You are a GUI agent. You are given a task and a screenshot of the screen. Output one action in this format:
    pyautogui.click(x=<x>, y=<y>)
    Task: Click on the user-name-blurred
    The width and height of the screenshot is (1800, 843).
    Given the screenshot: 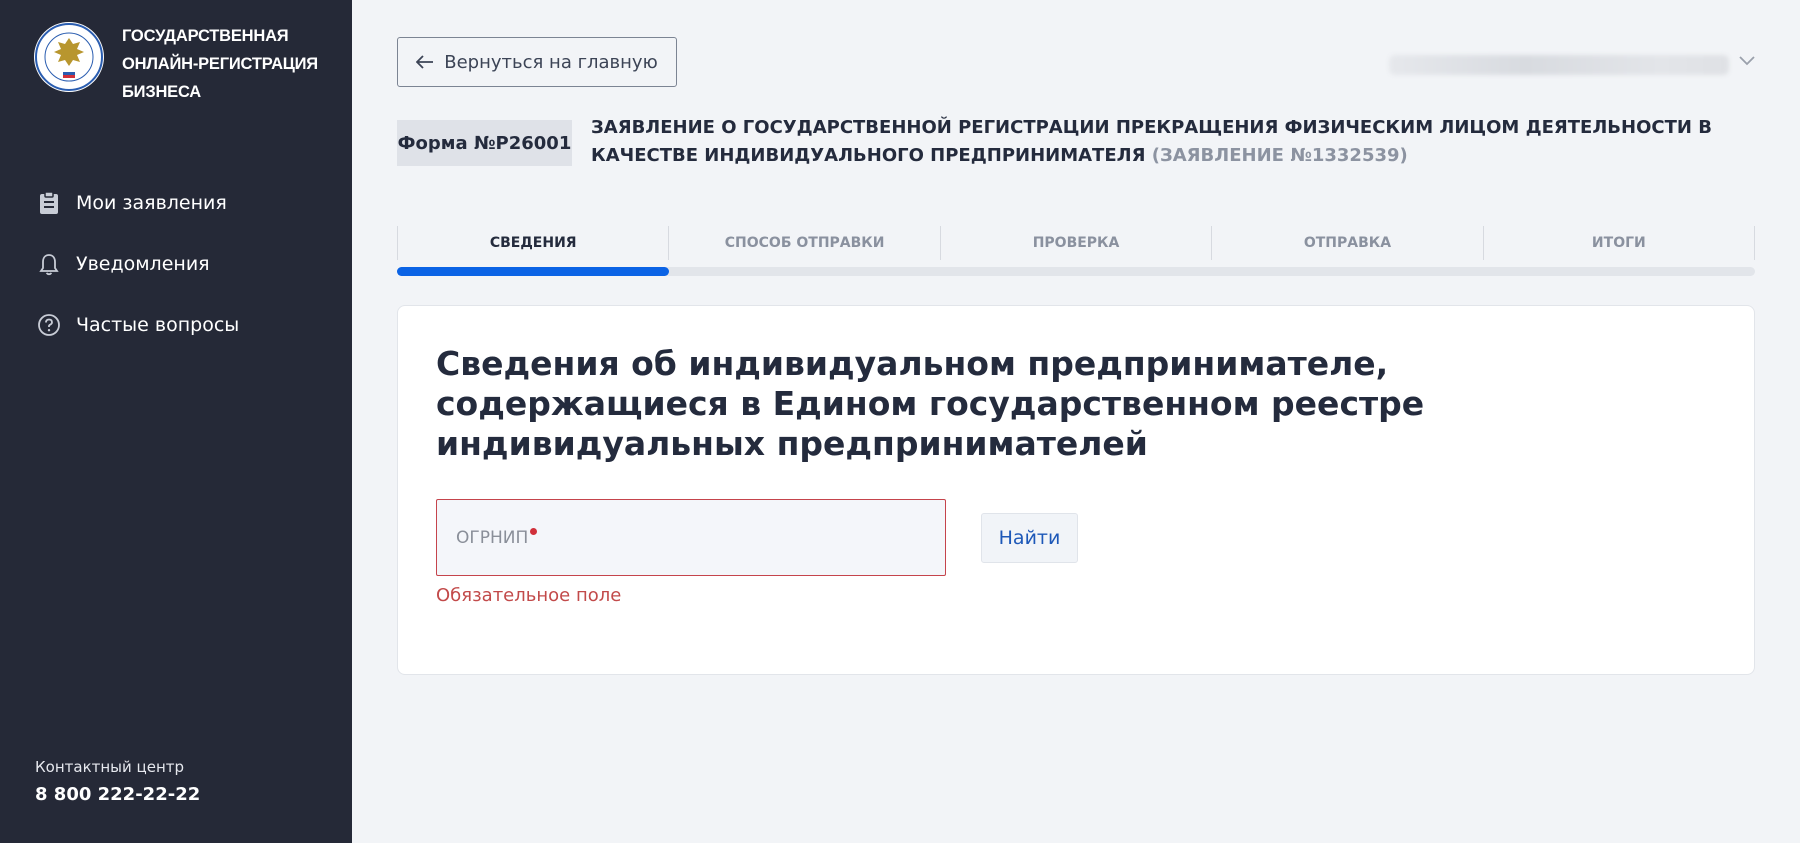 What is the action you would take?
    pyautogui.click(x=1559, y=65)
    